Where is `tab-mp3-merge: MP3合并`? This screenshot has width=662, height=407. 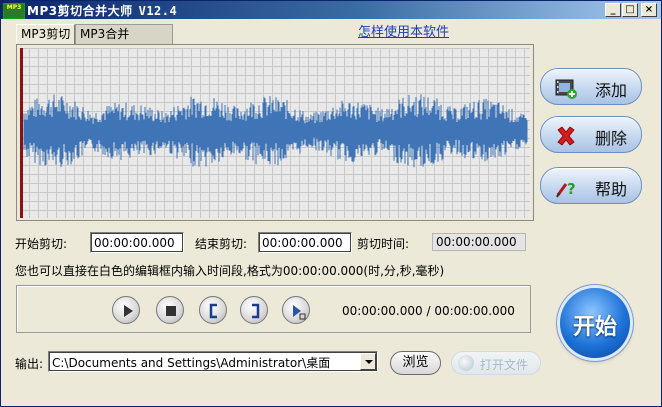 tab-mp3-merge: MP3合并 is located at coordinates (124, 34).